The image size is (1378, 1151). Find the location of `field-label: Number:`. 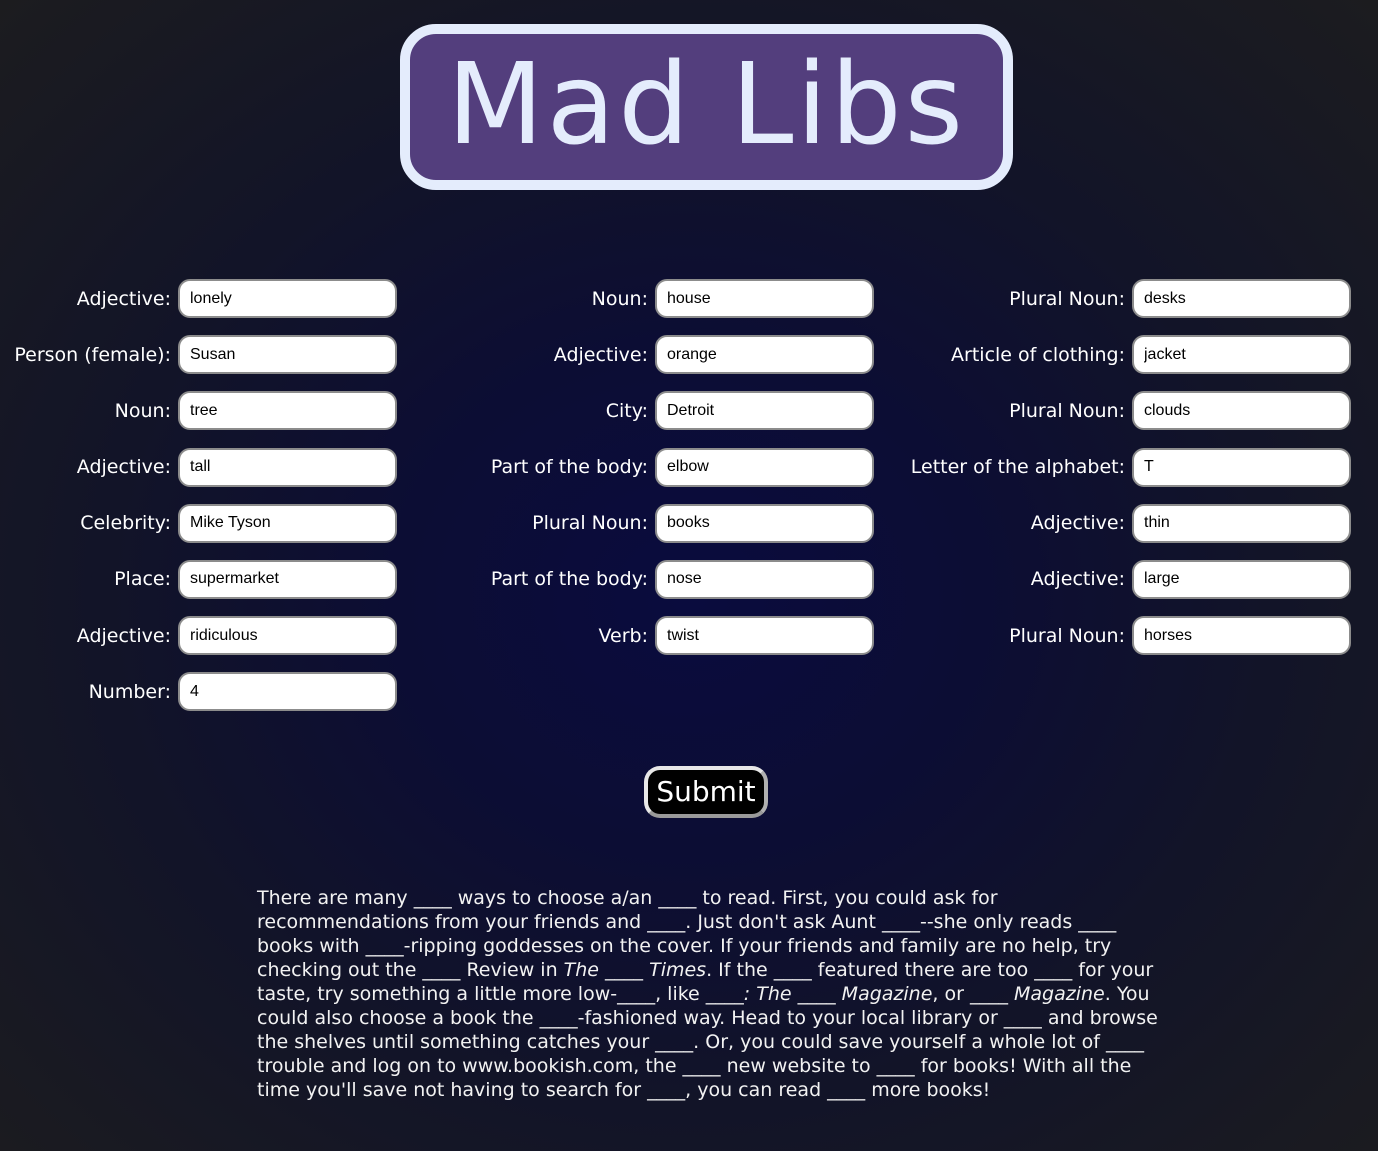

field-label: Number: is located at coordinates (129, 691).